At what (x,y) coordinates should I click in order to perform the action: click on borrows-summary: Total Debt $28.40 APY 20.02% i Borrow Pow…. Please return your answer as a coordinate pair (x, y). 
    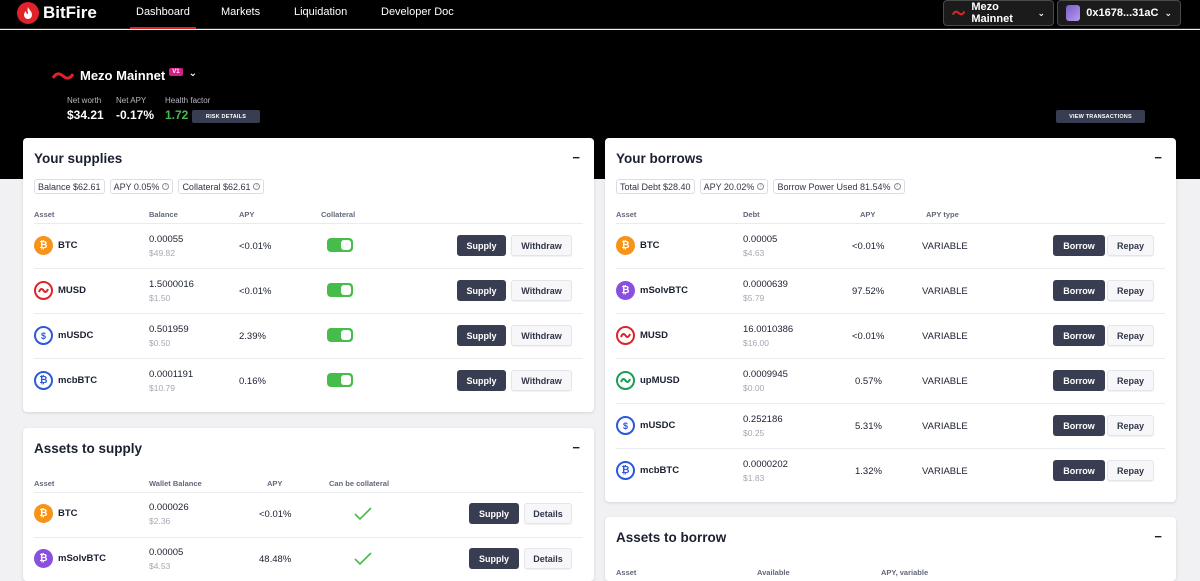
    Looking at the image, I should click on (760, 186).